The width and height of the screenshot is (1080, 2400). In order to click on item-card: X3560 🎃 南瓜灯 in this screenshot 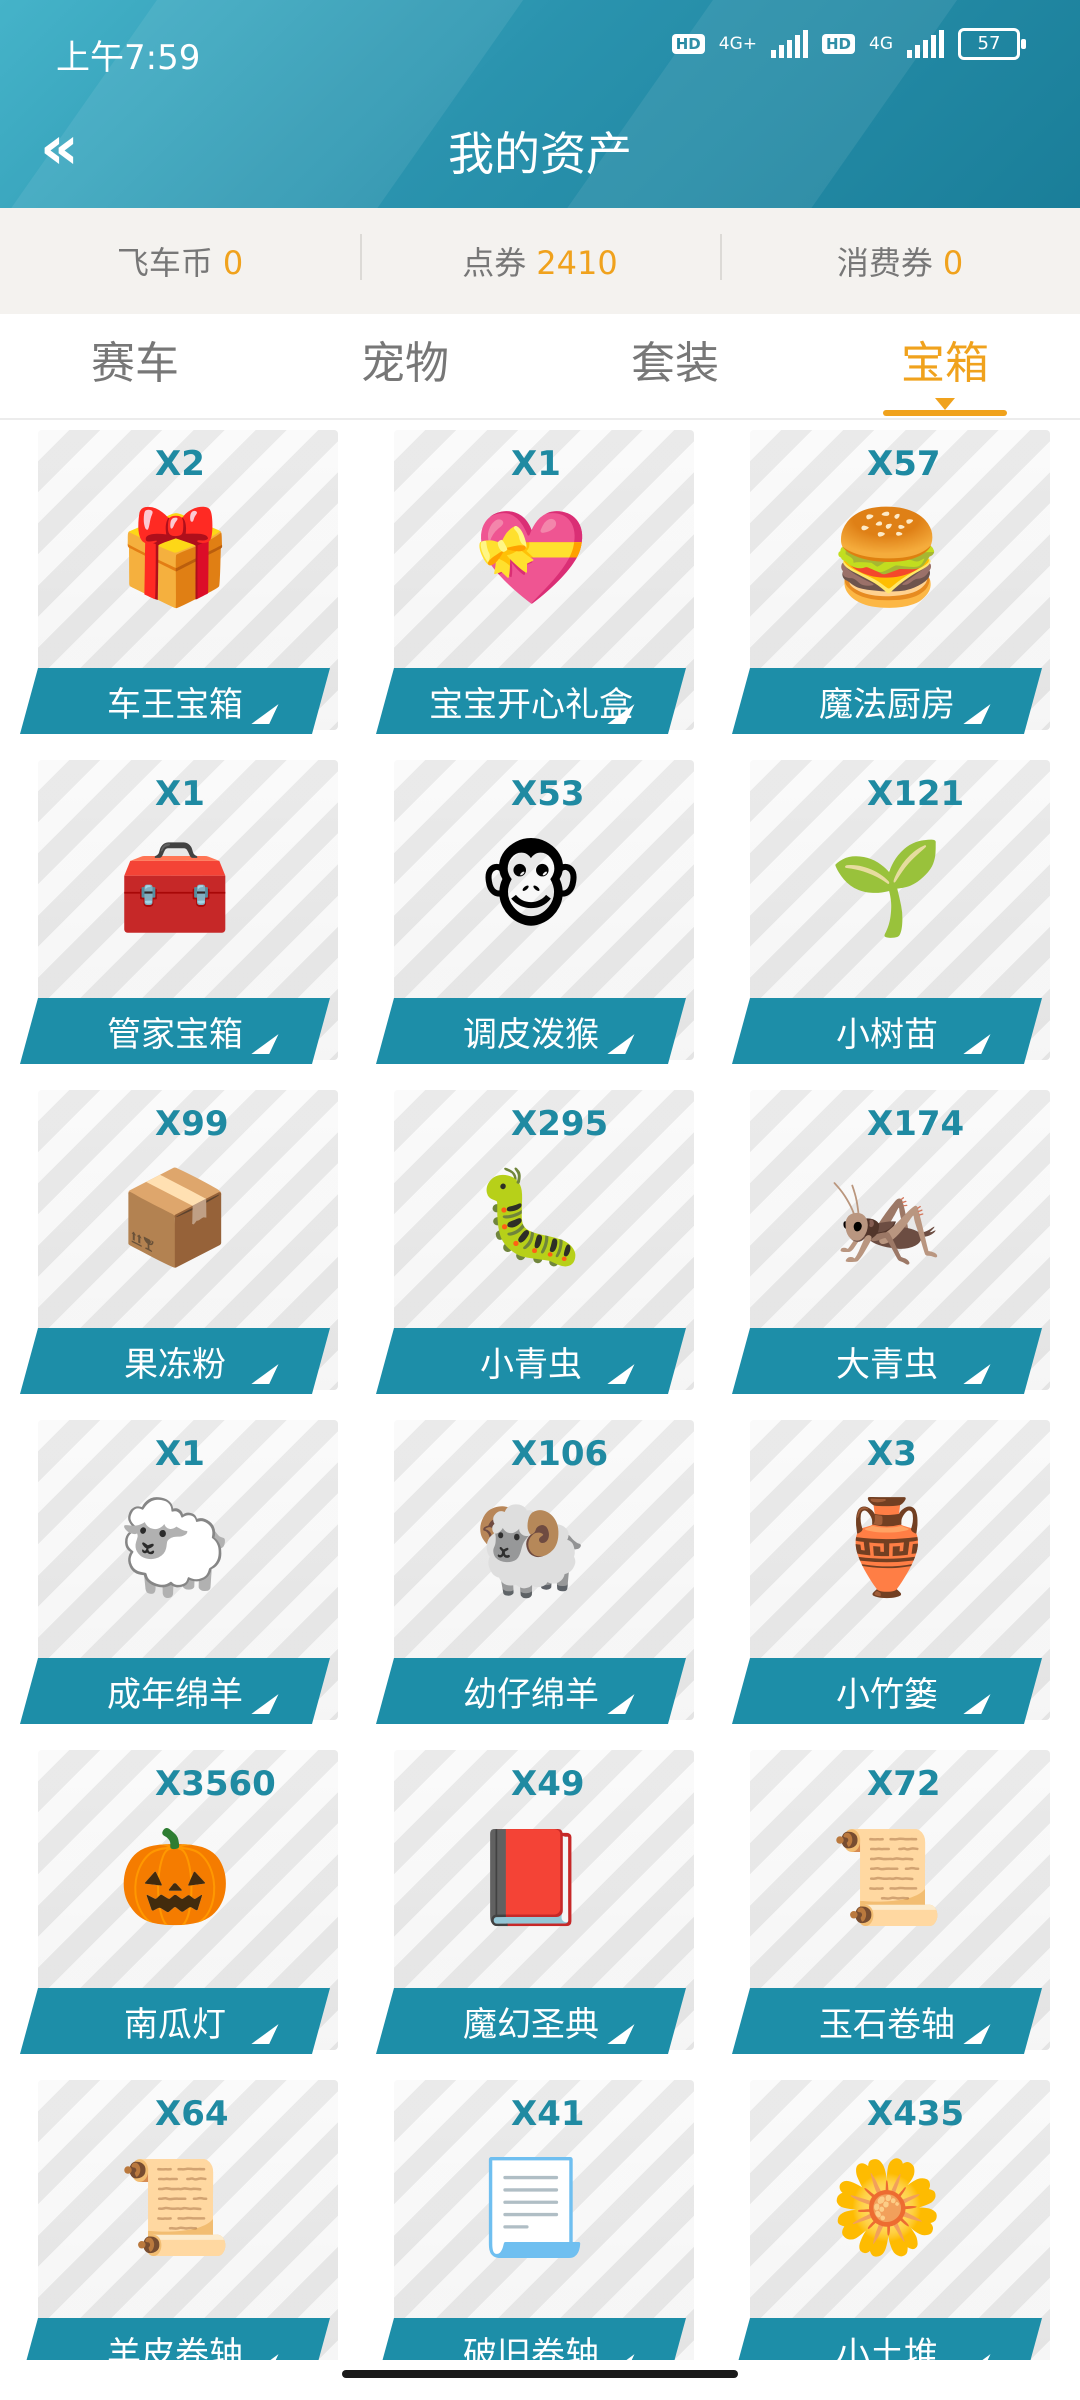, I will do `click(179, 1906)`.